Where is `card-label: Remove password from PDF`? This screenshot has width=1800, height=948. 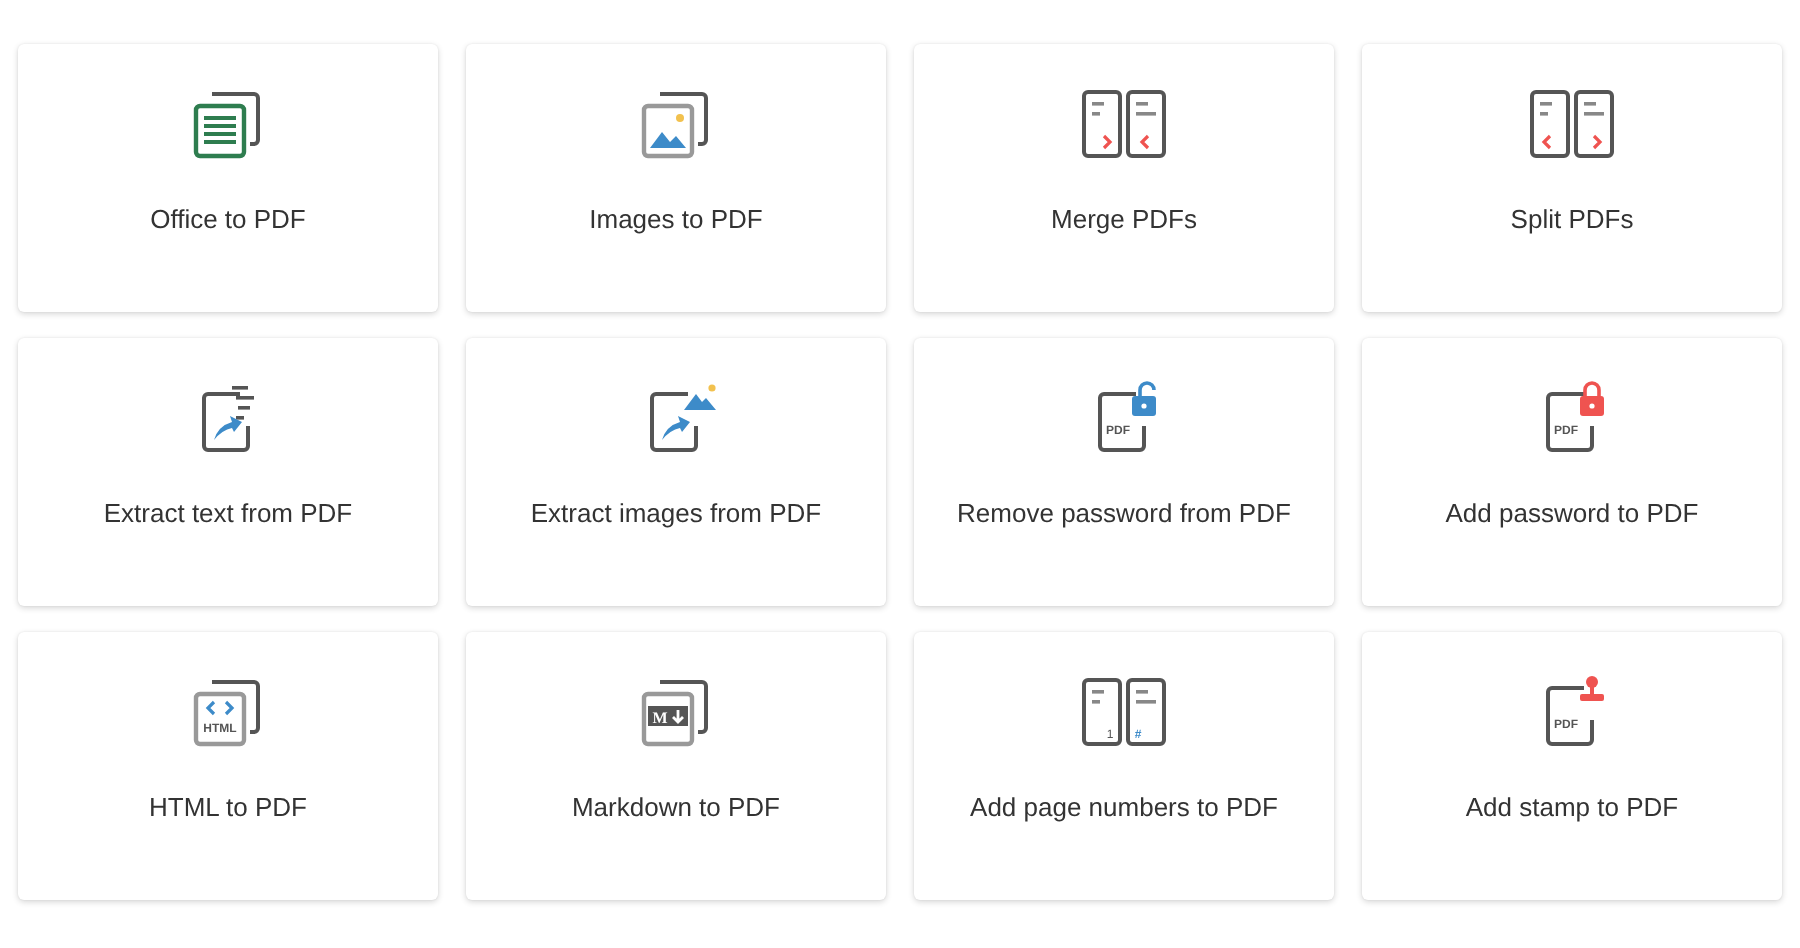 card-label: Remove password from PDF is located at coordinates (1124, 513).